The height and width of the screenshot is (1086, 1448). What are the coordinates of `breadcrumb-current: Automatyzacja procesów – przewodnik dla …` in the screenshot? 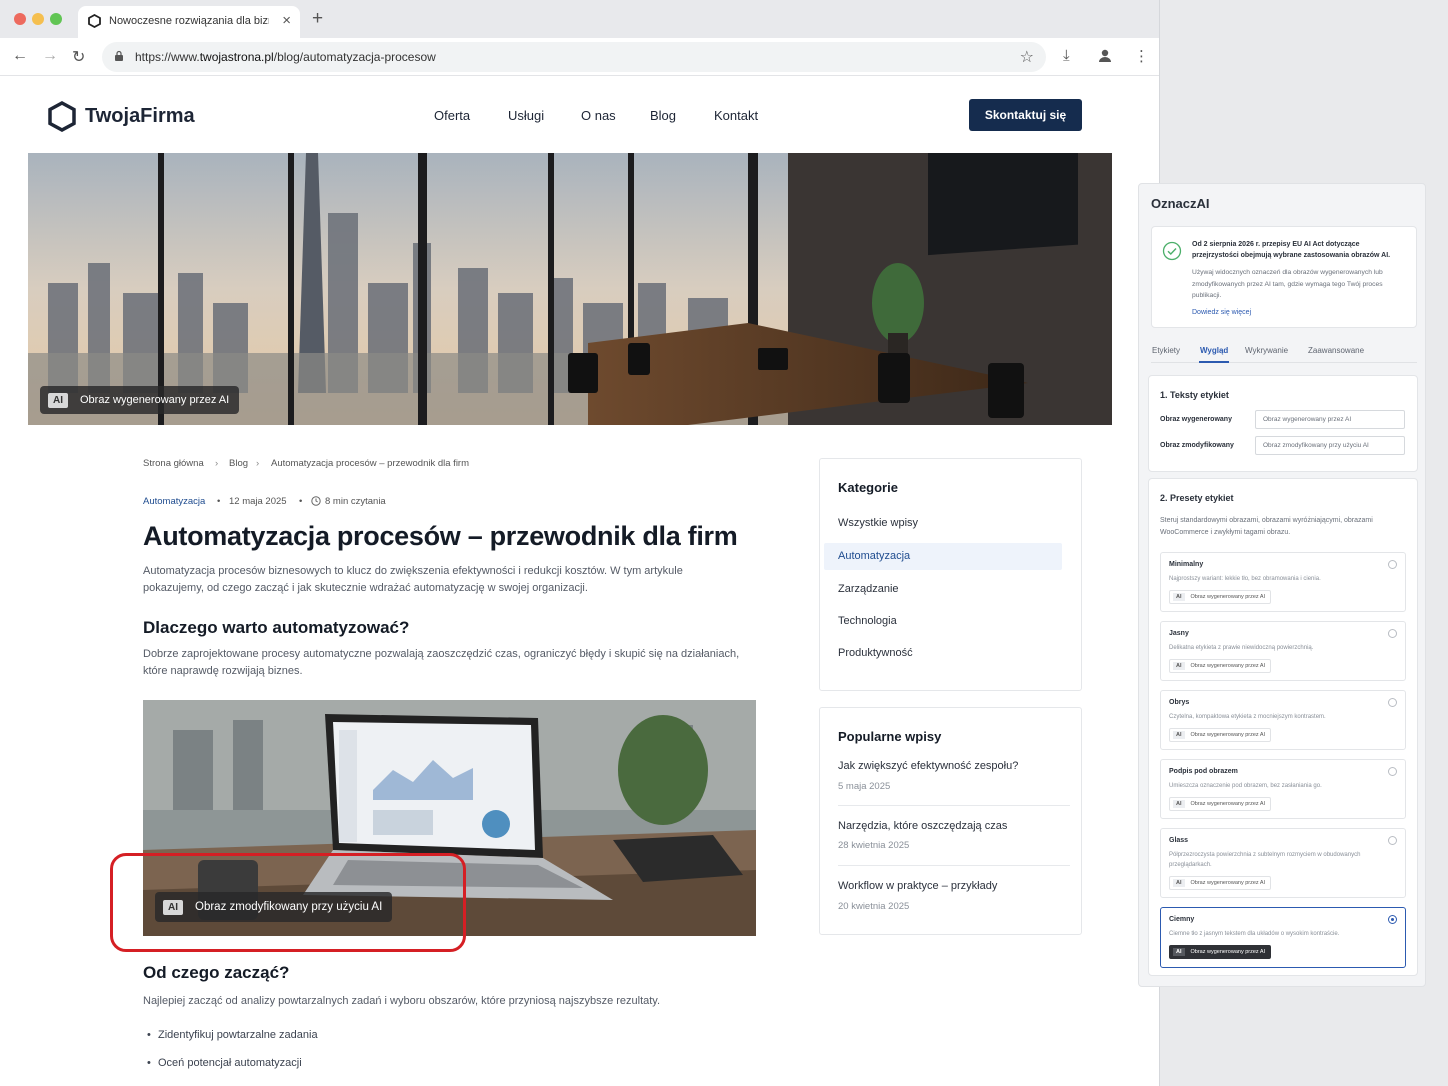 It's located at (370, 463).